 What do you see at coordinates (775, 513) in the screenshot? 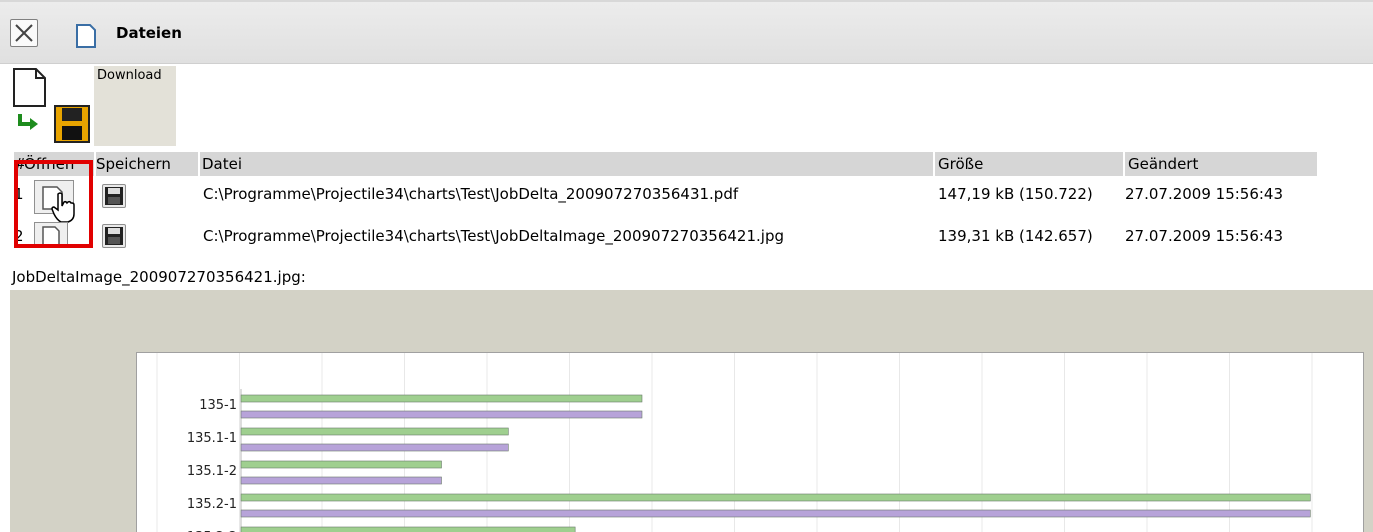
I see `bar-135.2-1-series-2` at bounding box center [775, 513].